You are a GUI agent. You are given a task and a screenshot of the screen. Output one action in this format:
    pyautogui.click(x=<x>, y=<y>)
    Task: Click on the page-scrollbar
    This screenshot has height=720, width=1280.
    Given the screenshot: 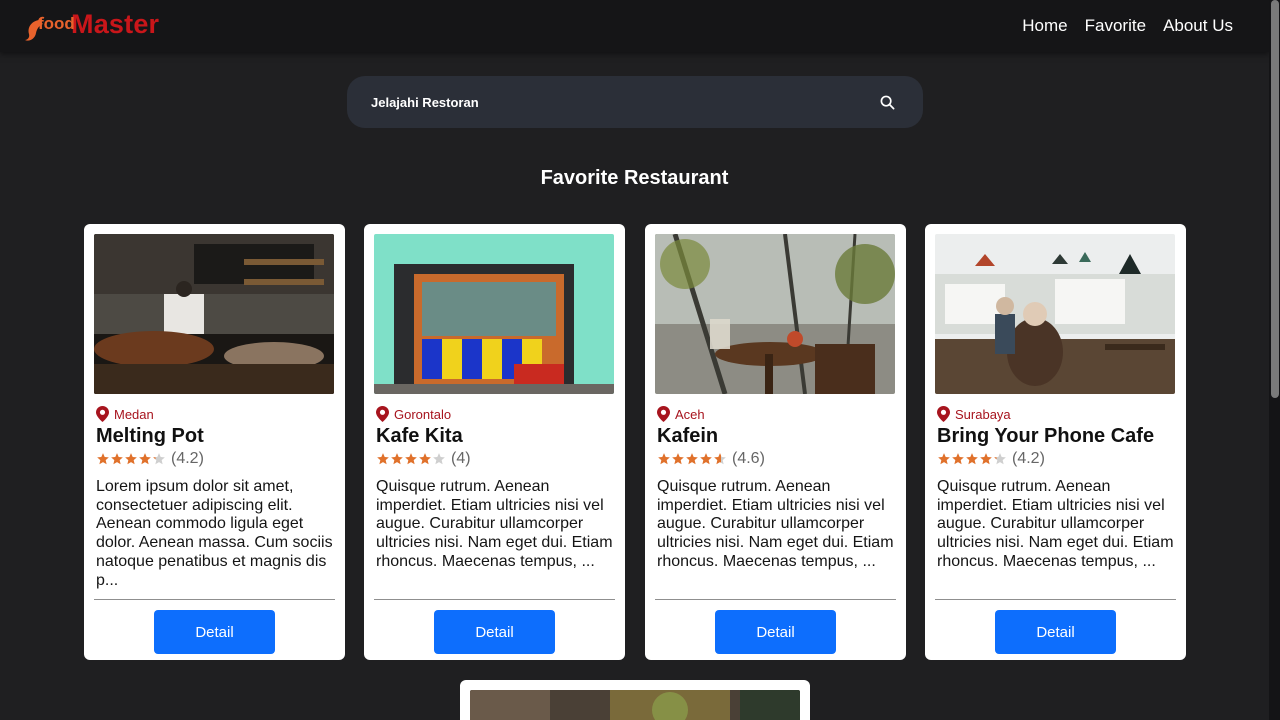 What is the action you would take?
    pyautogui.click(x=1274, y=360)
    